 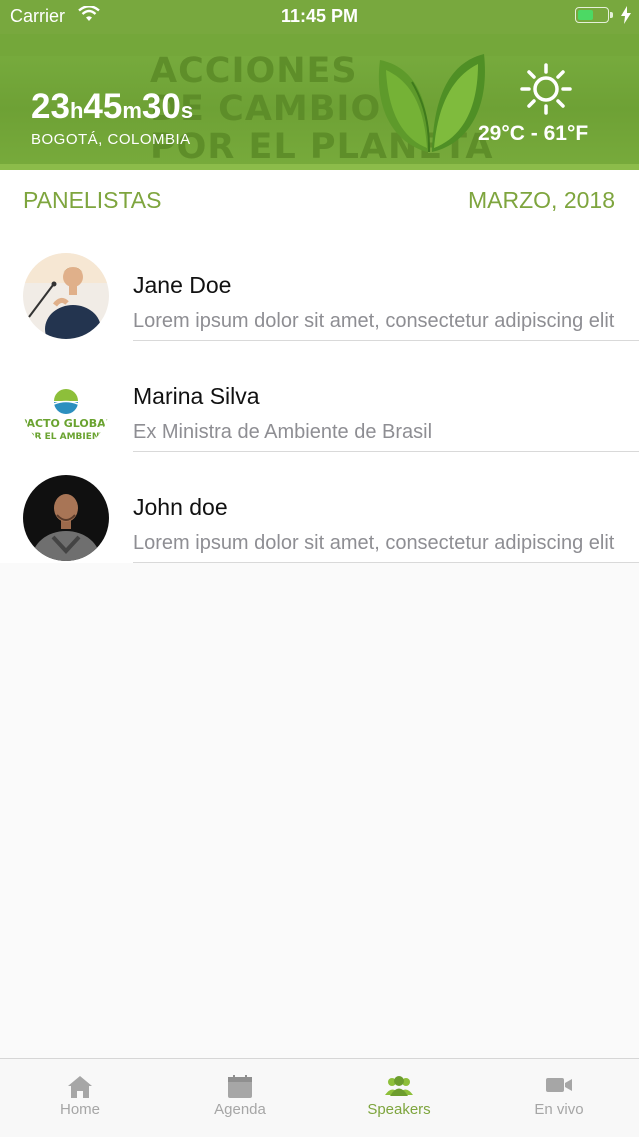 What do you see at coordinates (541, 200) in the screenshot?
I see `section-date: MARZO, 2018` at bounding box center [541, 200].